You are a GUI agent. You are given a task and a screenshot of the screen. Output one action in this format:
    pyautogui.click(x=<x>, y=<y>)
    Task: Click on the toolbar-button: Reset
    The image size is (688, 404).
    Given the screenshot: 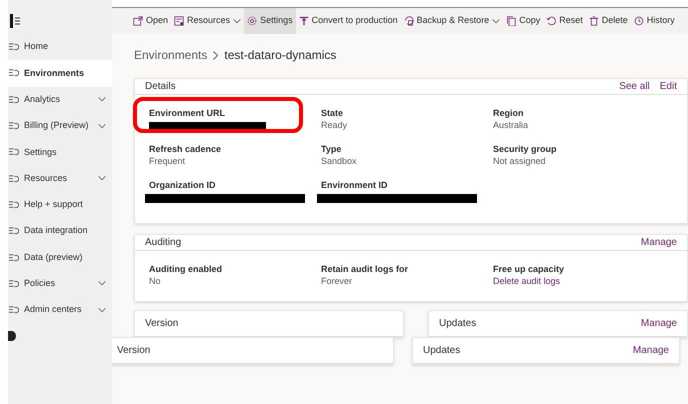 What is the action you would take?
    pyautogui.click(x=564, y=21)
    